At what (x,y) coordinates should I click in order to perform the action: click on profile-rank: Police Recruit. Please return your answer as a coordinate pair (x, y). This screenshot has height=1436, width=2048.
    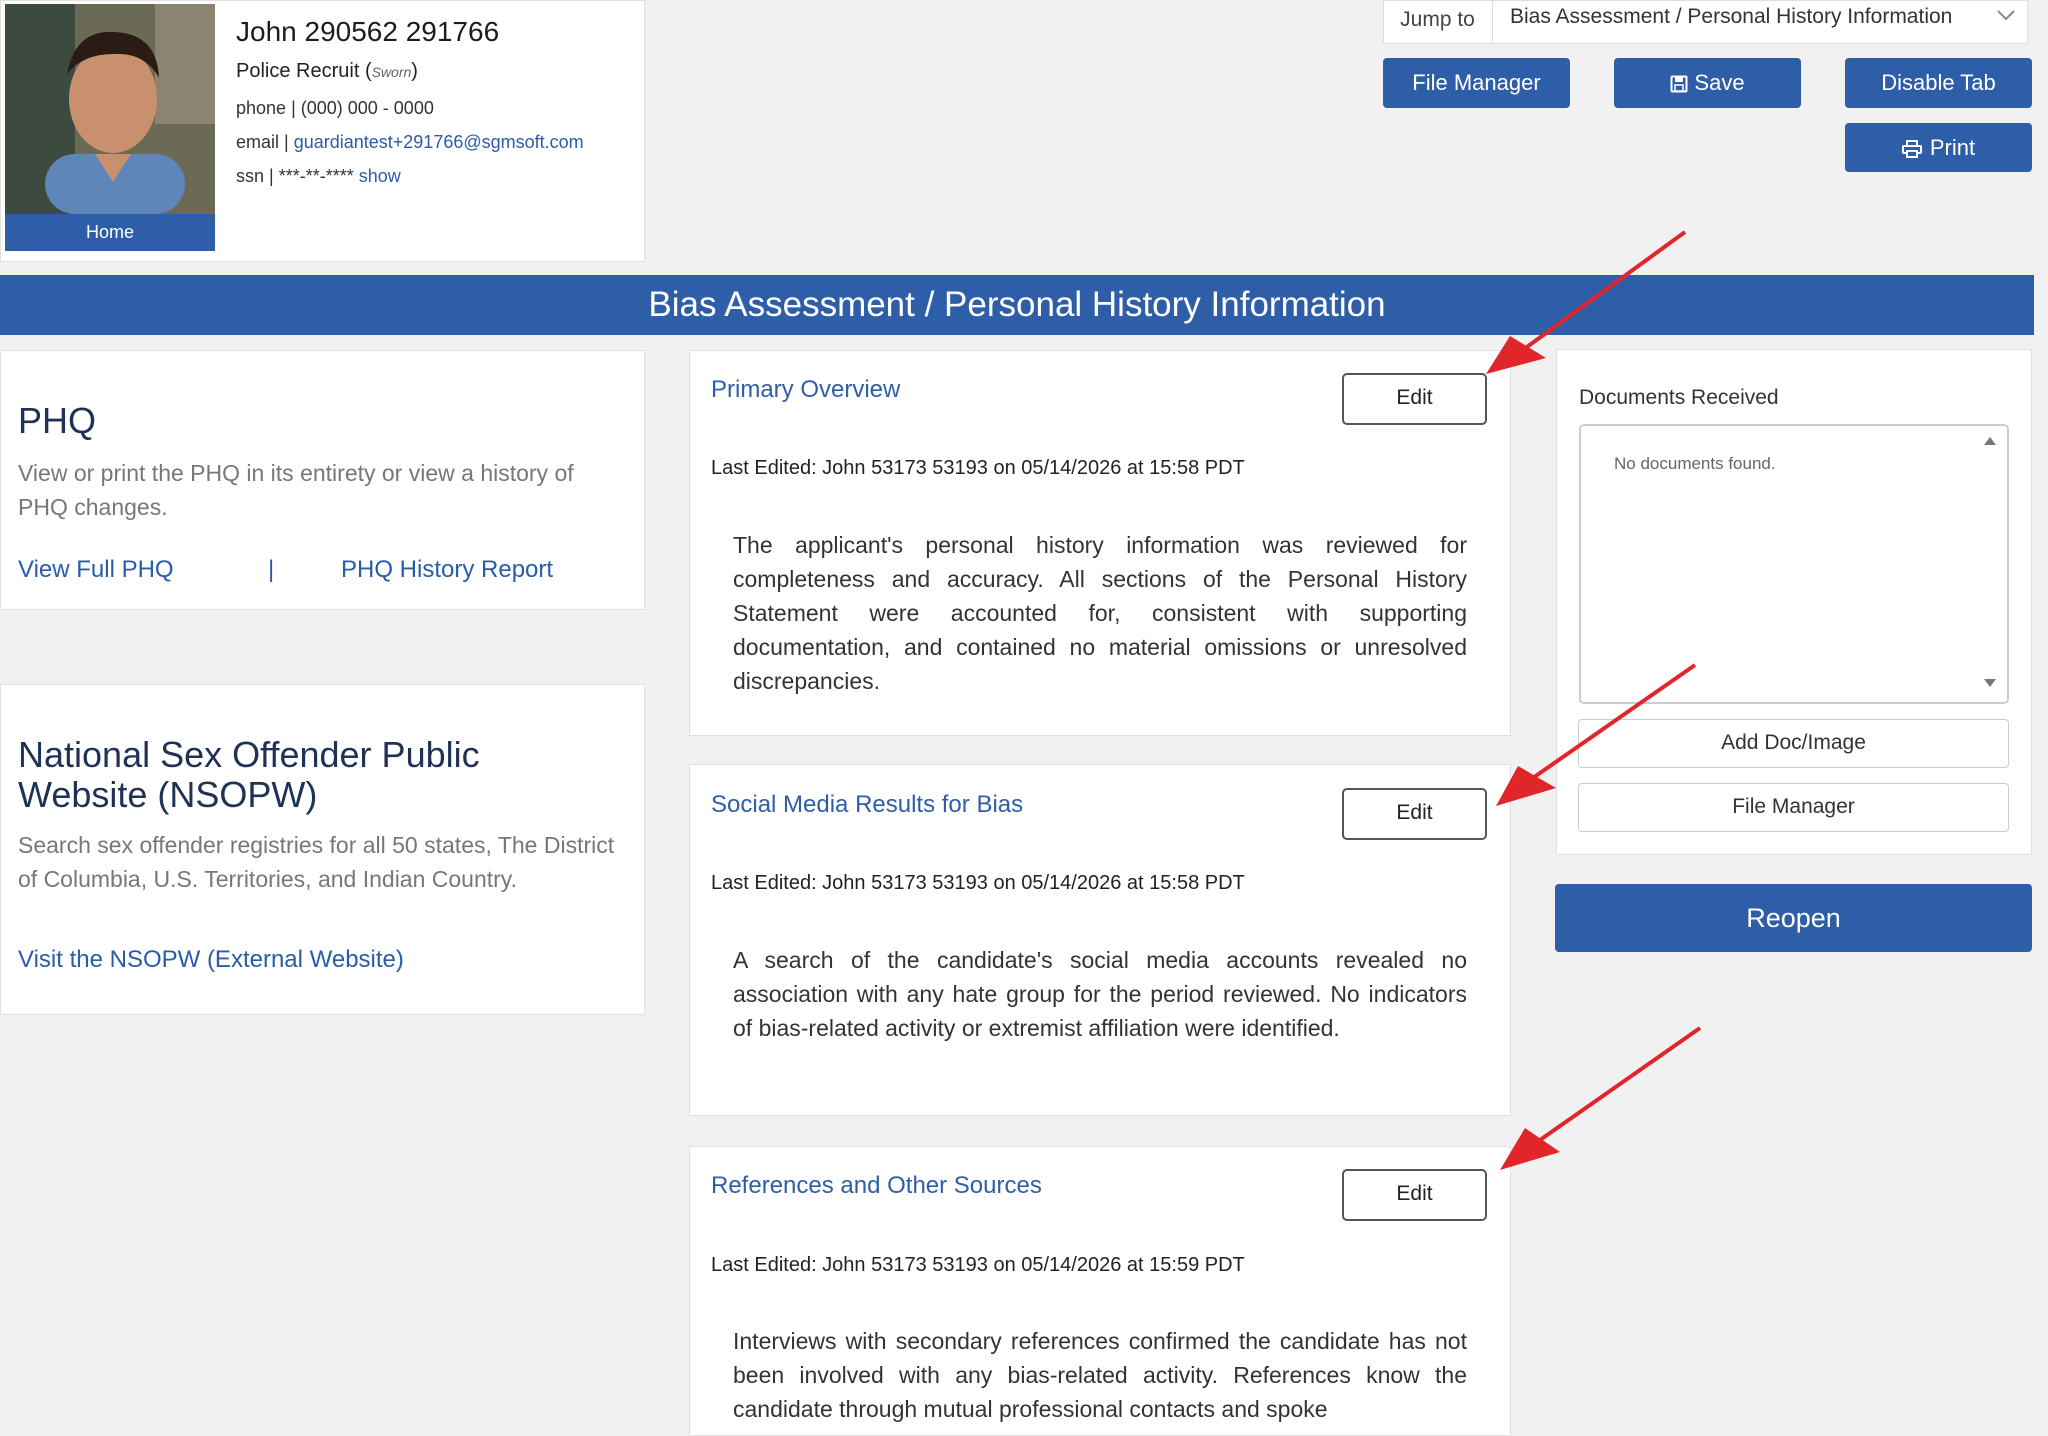
    Looking at the image, I should click on (298, 71).